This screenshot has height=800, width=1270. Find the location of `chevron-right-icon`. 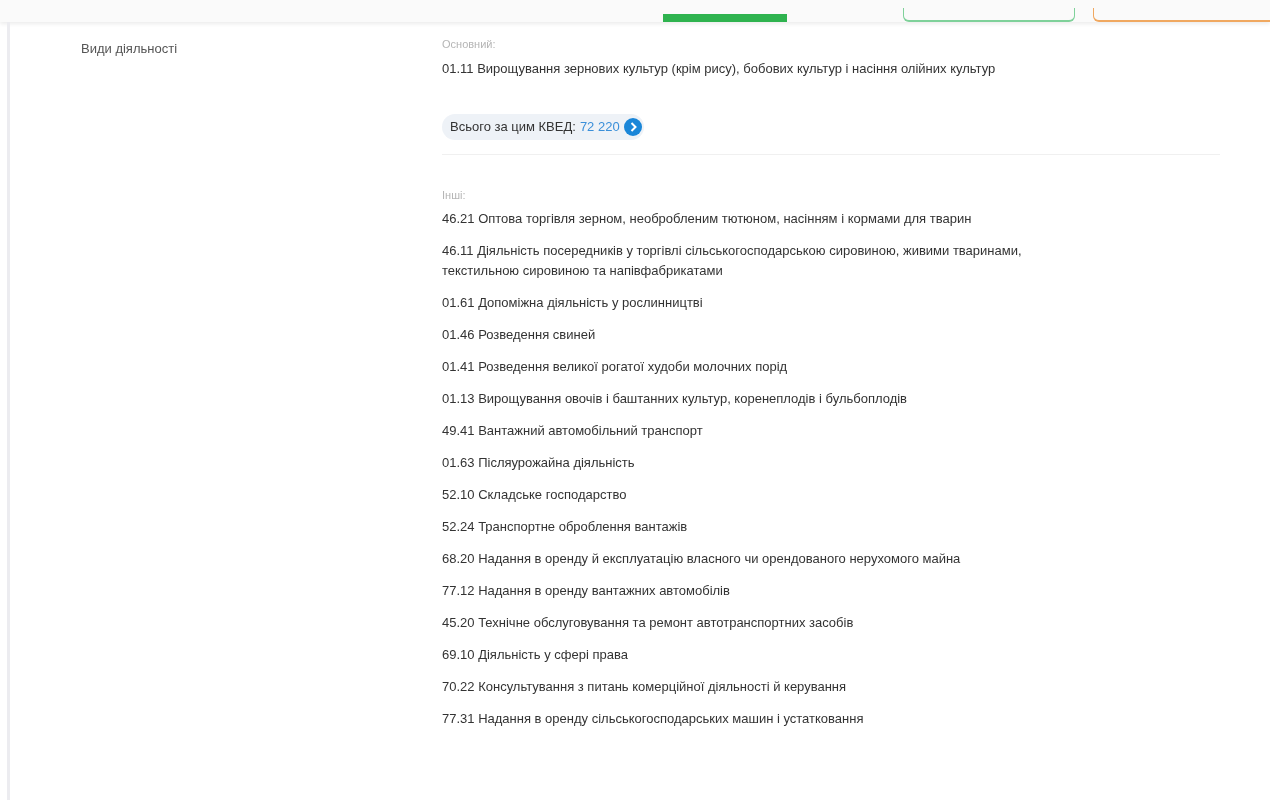

chevron-right-icon is located at coordinates (632, 126).